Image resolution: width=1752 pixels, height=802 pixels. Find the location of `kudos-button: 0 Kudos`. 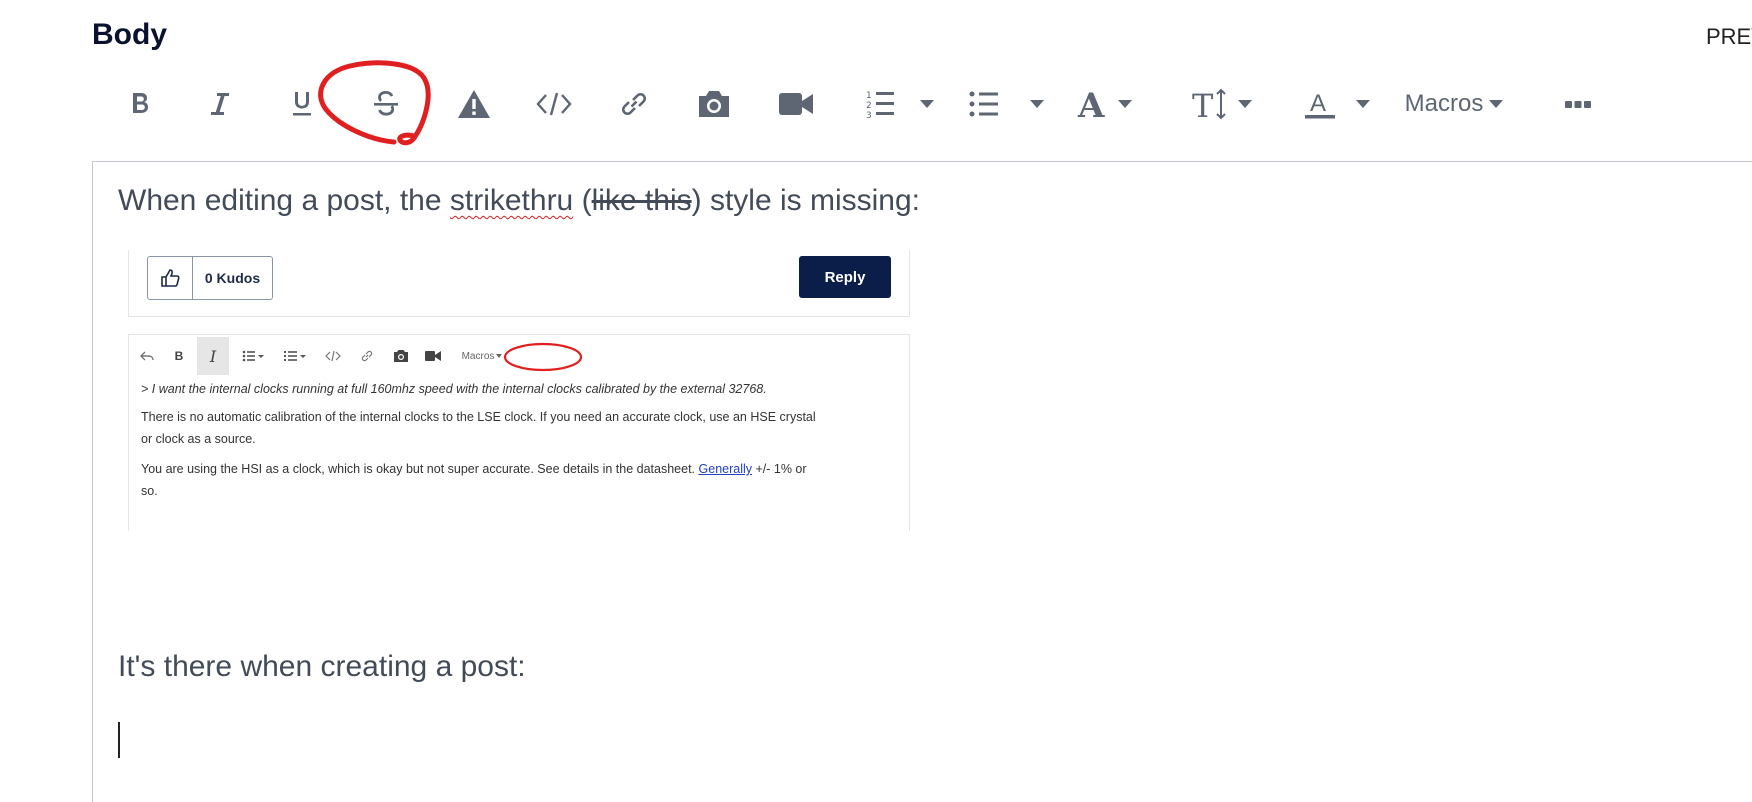

kudos-button: 0 Kudos is located at coordinates (210, 278).